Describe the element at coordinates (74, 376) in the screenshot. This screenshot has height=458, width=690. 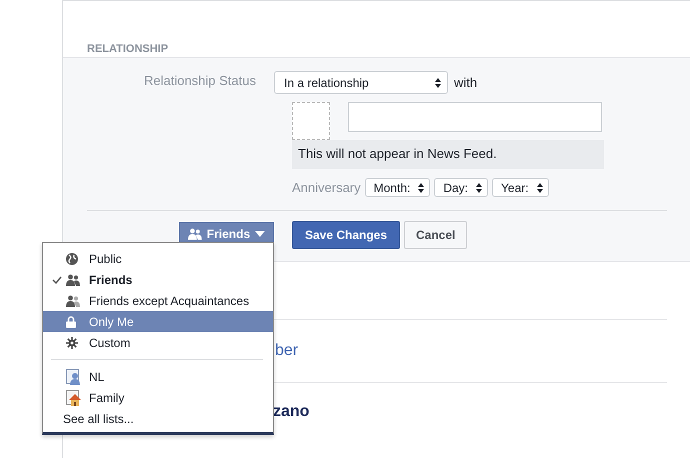
I see `person-list-icon` at that location.